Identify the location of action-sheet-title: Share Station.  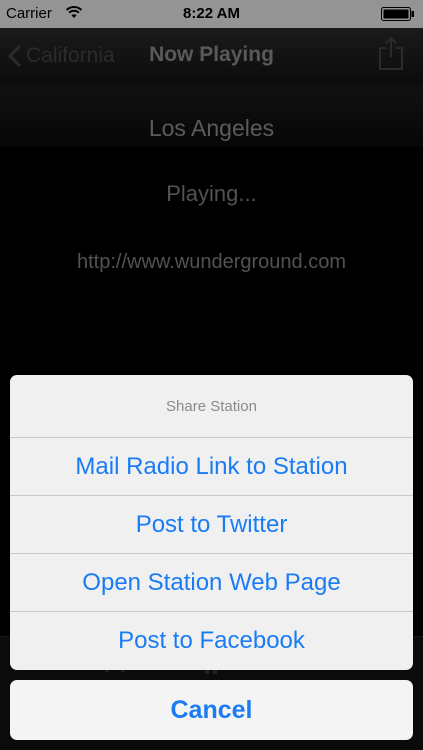
(211, 406).